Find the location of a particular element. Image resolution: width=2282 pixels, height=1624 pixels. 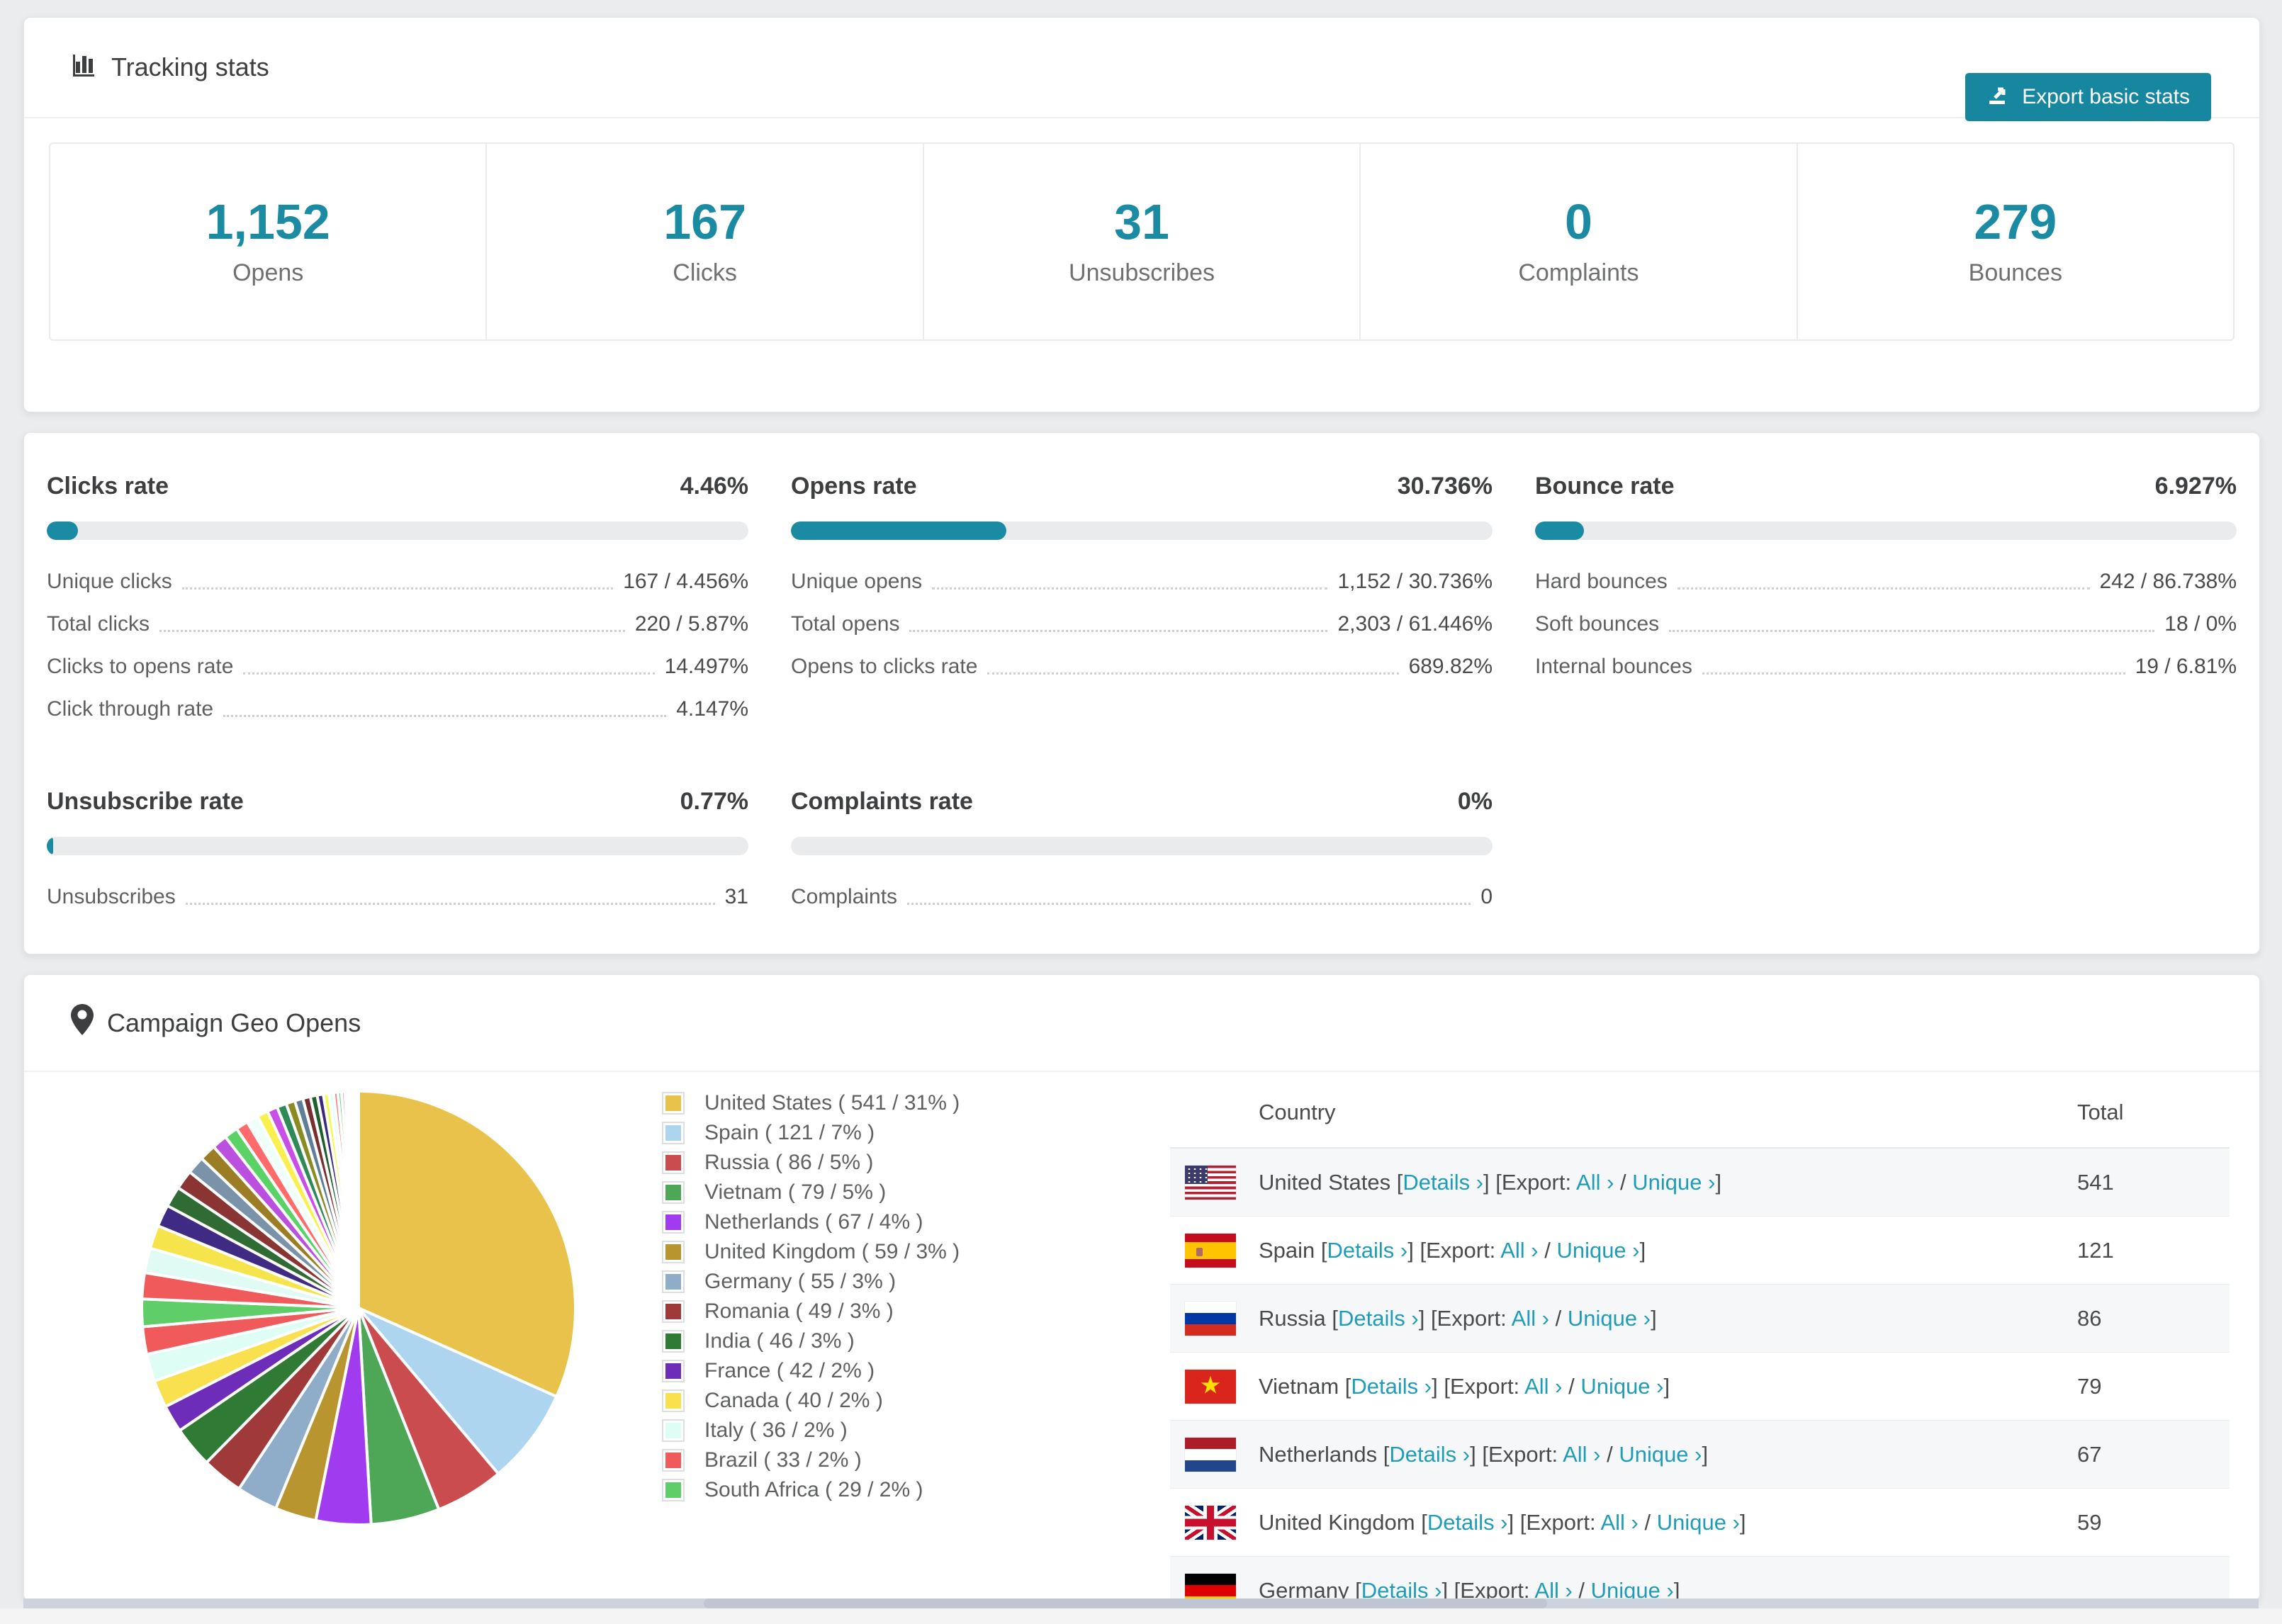

legend-item: Vietnam ( 79 / 5% ) is located at coordinates (811, 1192).